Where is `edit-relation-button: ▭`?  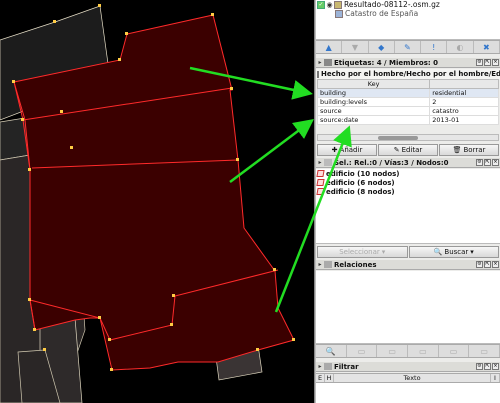 edit-relation-button: ▭ is located at coordinates (362, 351).